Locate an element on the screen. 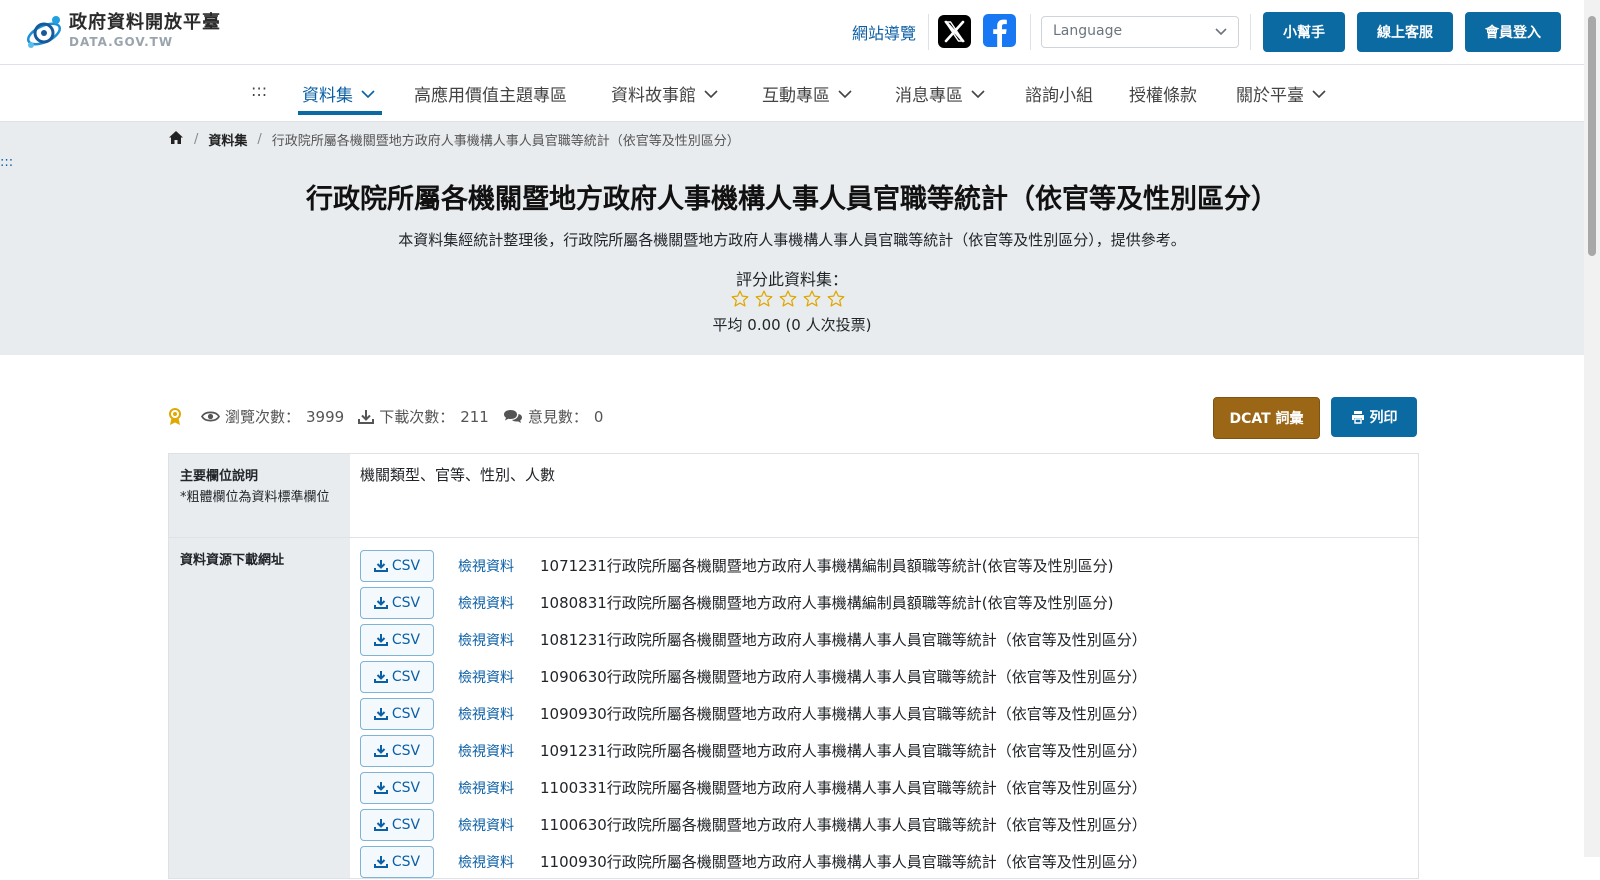 This screenshot has height=880, width=1600. sitemap-link: 網站導覽 is located at coordinates (884, 32).